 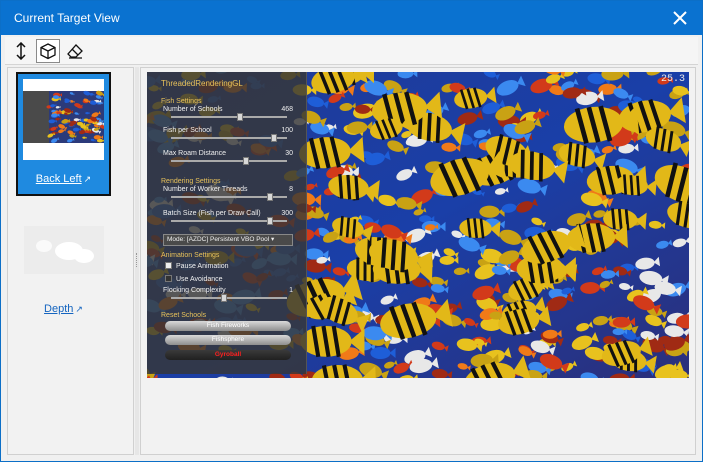 I want to click on overlay-title: ThreadedRenderingGL, so click(x=202, y=83).